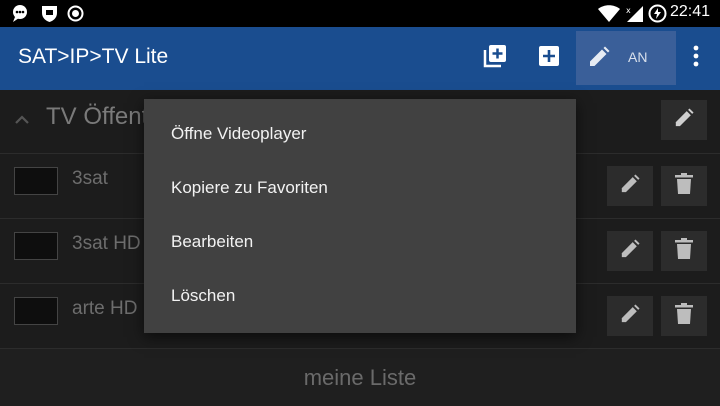 This screenshot has height=406, width=720. I want to click on add-multiple-button, so click(495, 58).